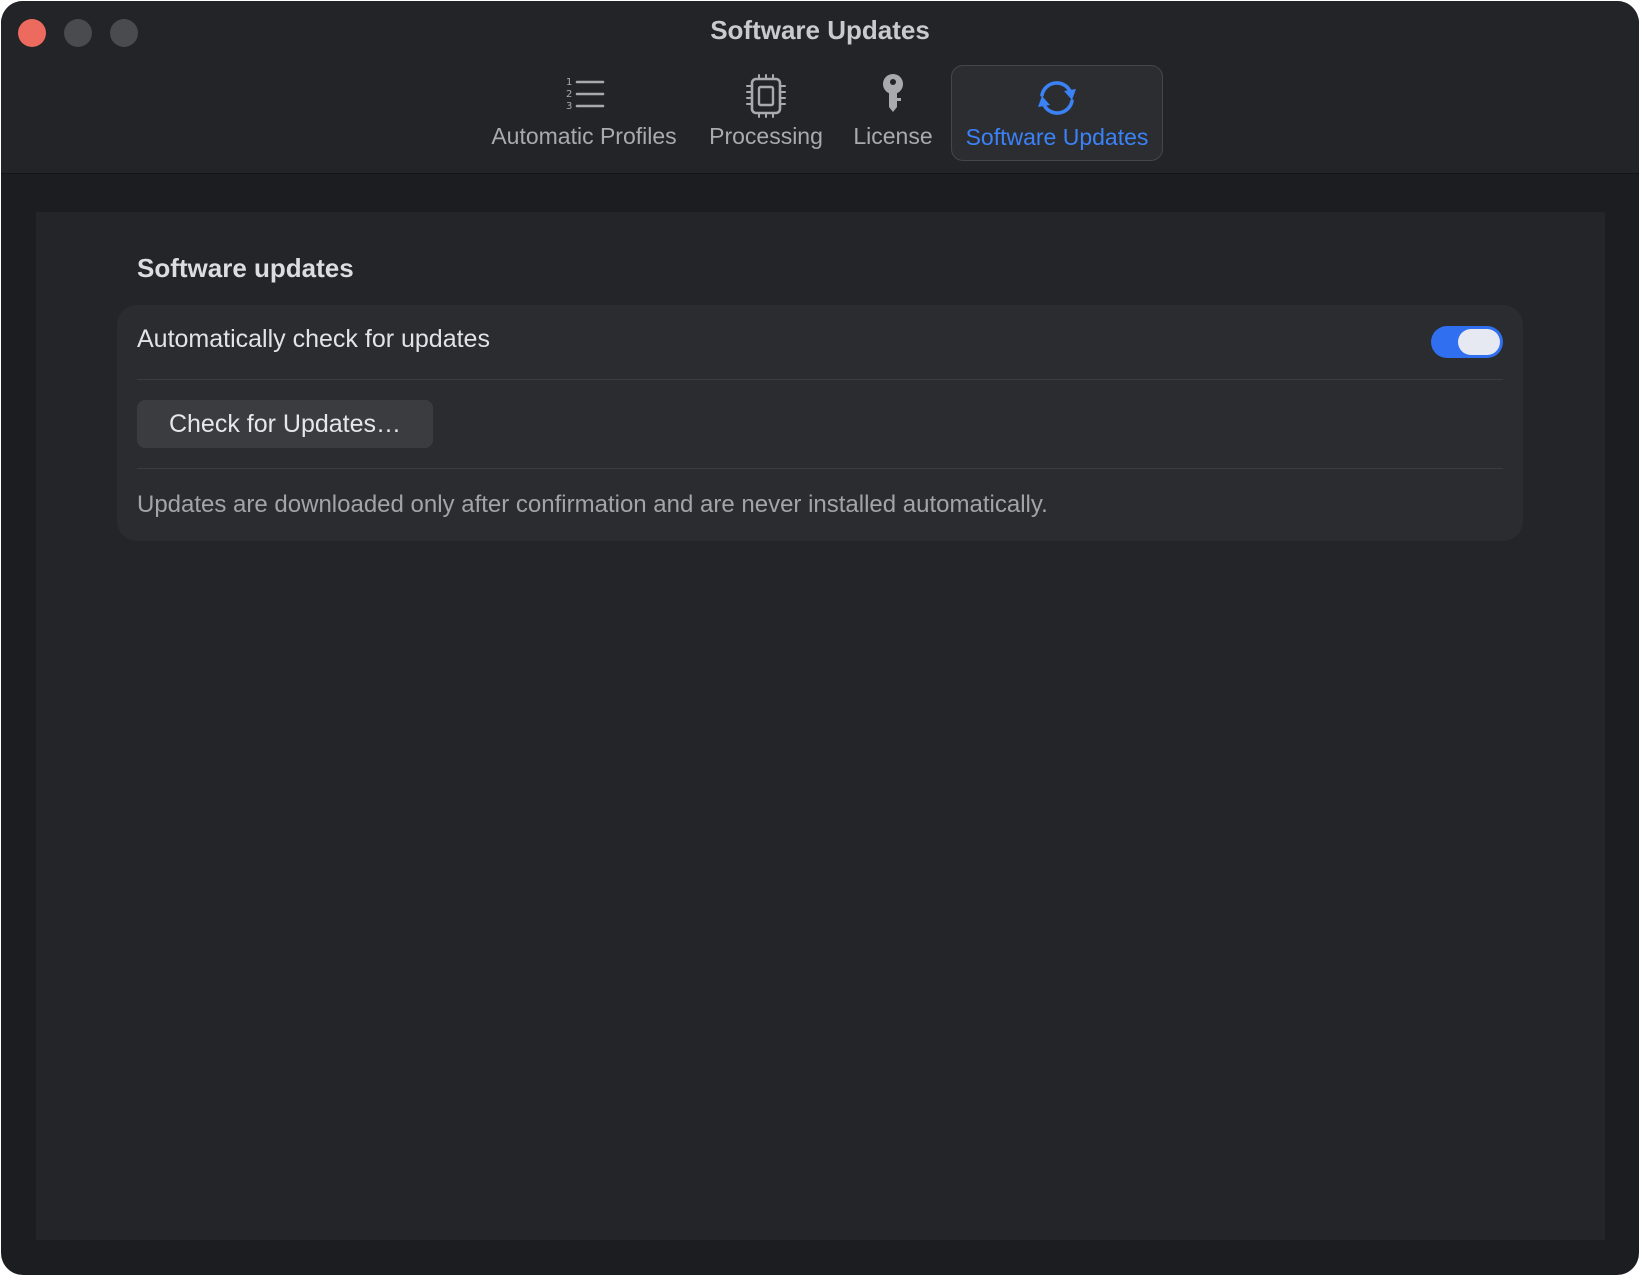  Describe the element at coordinates (820, 30) in the screenshot. I see `window-title: Software Updates` at that location.